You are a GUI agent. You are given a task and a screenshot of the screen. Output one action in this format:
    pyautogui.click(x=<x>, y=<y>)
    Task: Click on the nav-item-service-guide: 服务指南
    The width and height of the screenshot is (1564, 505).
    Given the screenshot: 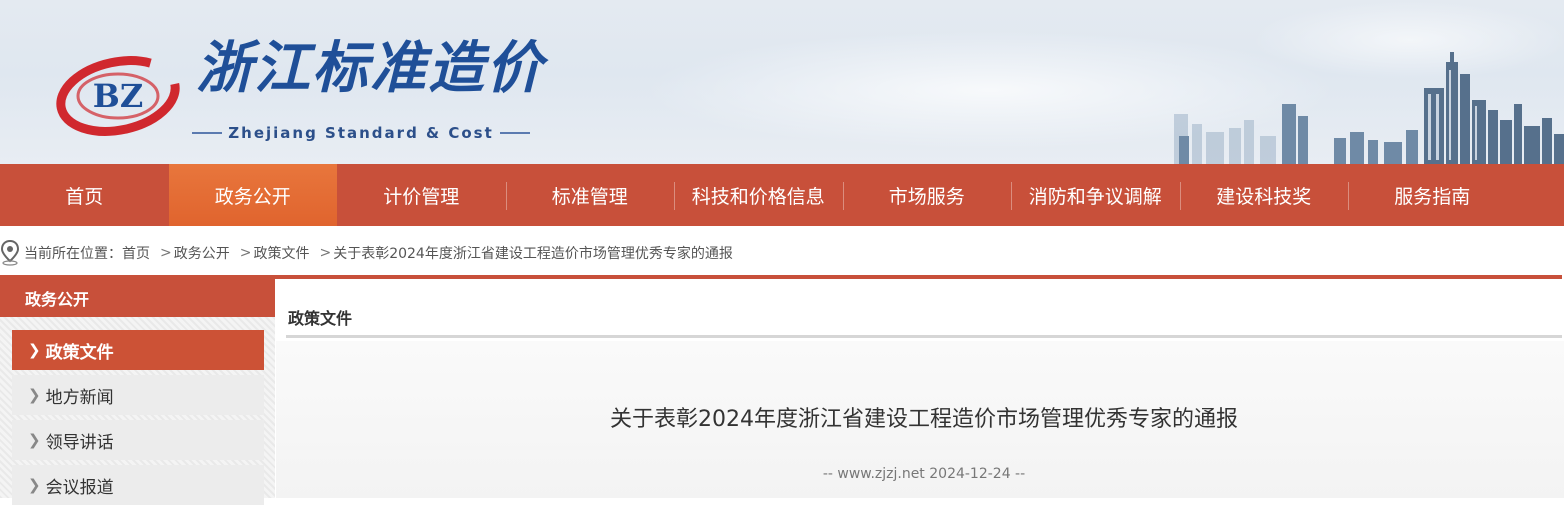 What is the action you would take?
    pyautogui.click(x=1432, y=195)
    